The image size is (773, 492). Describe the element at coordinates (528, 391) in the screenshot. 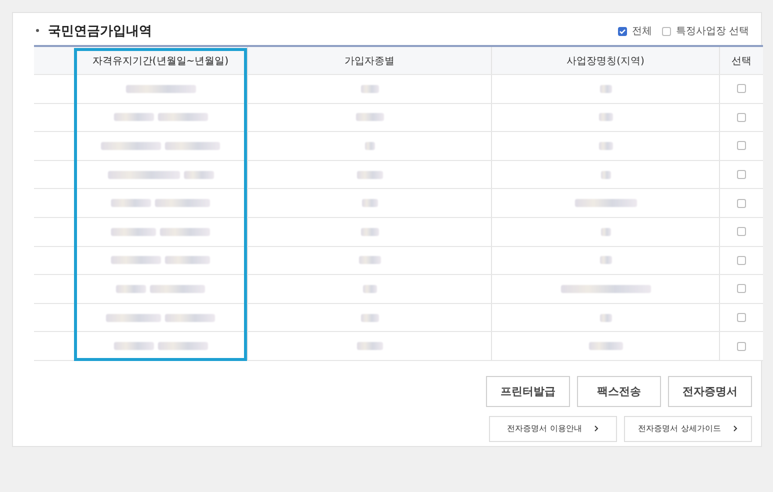

I see `action-button: 프린터발급` at that location.